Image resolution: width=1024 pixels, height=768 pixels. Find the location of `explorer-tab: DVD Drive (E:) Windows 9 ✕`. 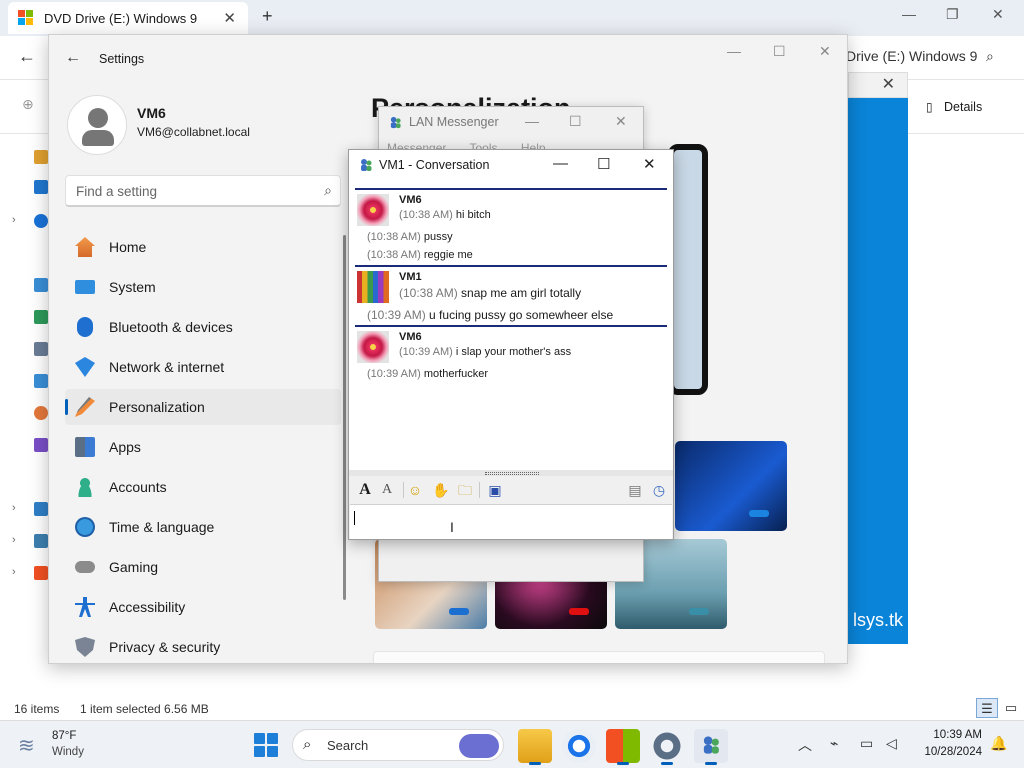

explorer-tab: DVD Drive (E:) Windows 9 ✕ is located at coordinates (128, 18).